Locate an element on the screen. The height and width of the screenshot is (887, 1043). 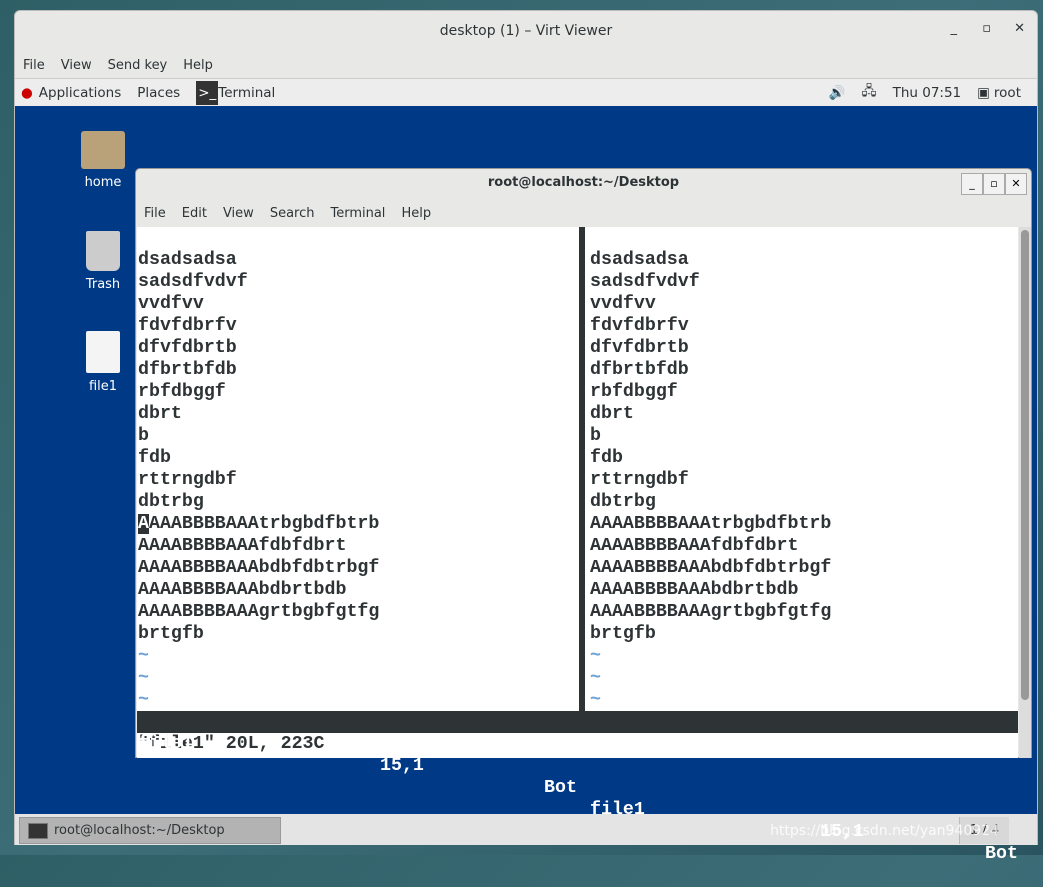
vertical-split-divider is located at coordinates (582, 469).